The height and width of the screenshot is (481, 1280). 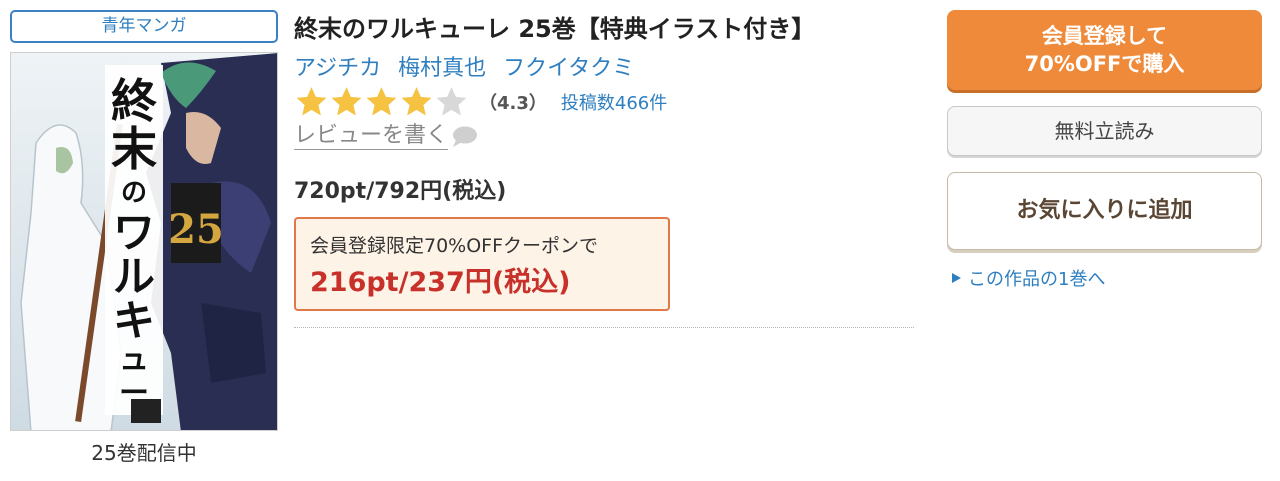 I want to click on rating: （4.3） 投稿数466件, so click(x=480, y=102).